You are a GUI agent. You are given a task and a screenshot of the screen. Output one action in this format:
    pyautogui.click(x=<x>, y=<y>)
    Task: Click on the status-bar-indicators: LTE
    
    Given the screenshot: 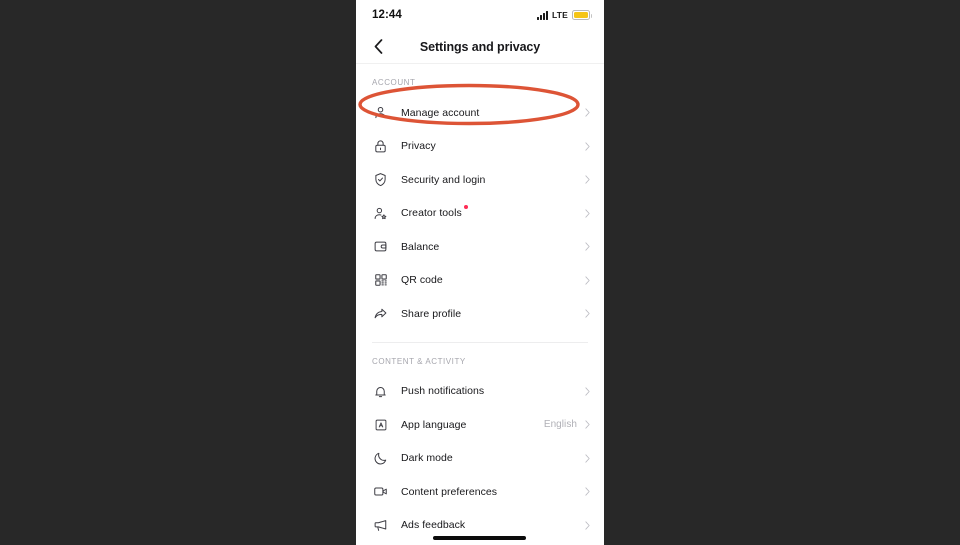 What is the action you would take?
    pyautogui.click(x=564, y=15)
    